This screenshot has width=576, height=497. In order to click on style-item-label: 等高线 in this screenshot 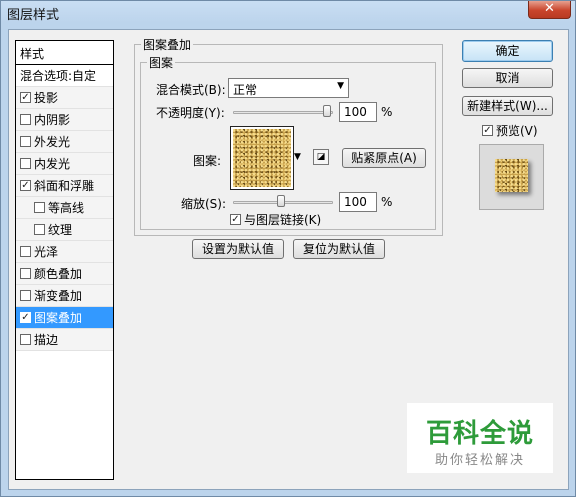, I will do `click(66, 208)`.